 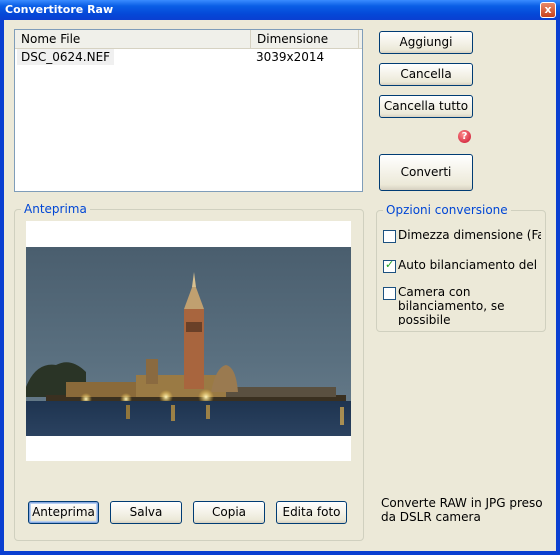 I want to click on remove-button: Cancella, so click(x=426, y=74).